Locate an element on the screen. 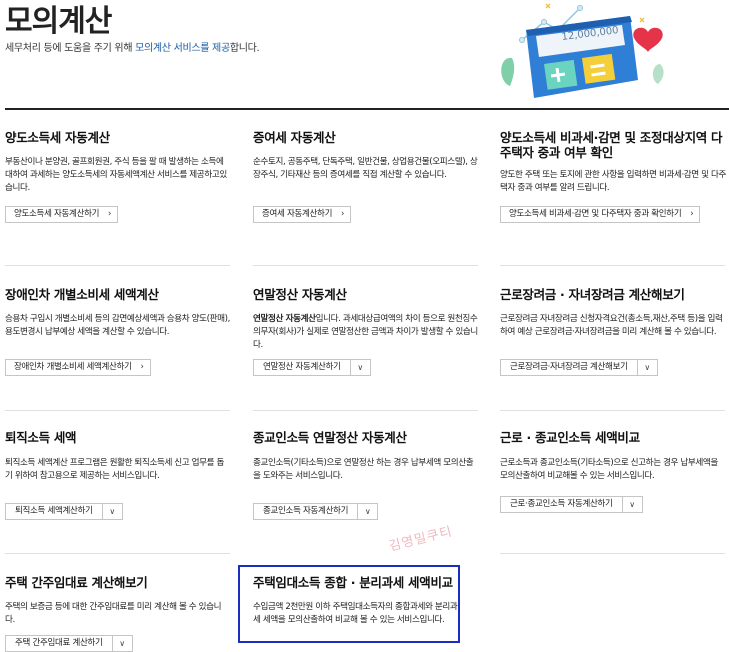 Image resolution: width=729 pixels, height=652 pixels. capital-gains-tax-calc-button: 양도소득세 자동계산하기 › is located at coordinates (62, 214).